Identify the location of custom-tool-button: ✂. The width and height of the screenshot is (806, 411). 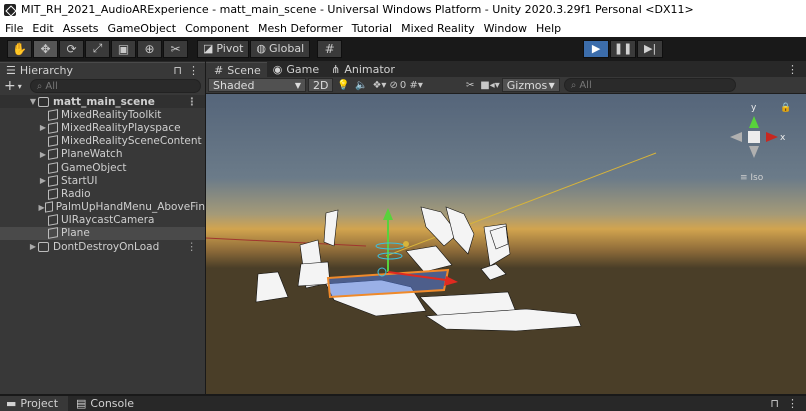
(175, 48).